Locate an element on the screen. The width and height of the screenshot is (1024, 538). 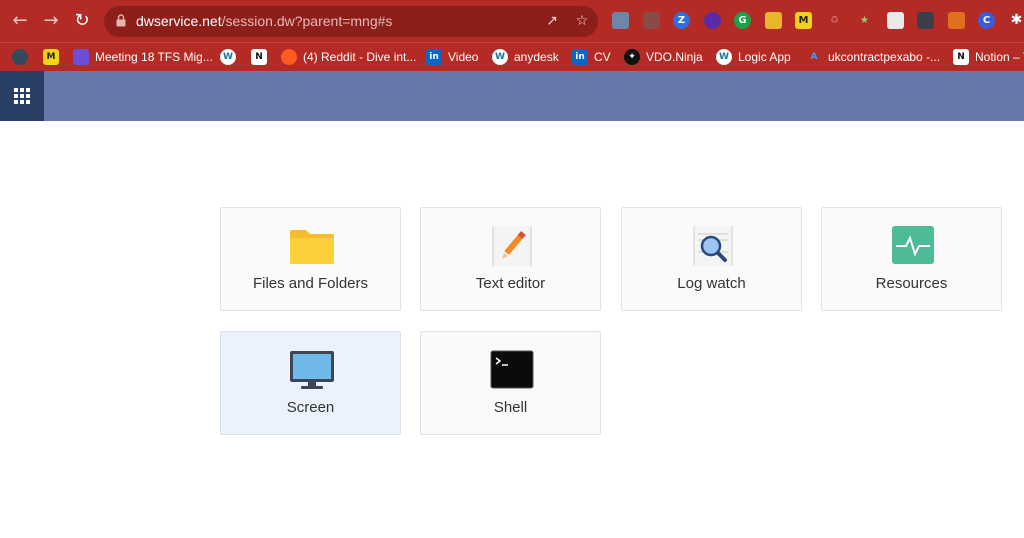
url-text: dwservice.net/session.dw?parent=mng#s is located at coordinates (264, 21).